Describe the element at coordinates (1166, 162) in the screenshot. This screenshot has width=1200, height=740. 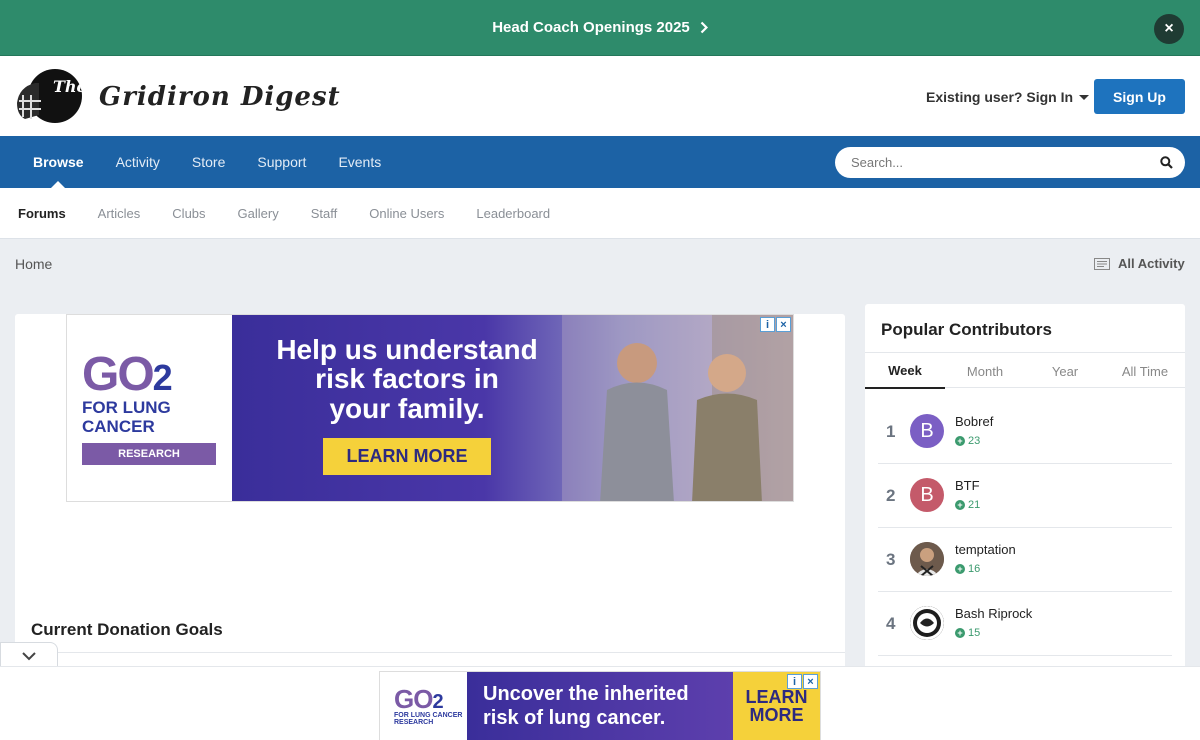
I see `search-icon` at that location.